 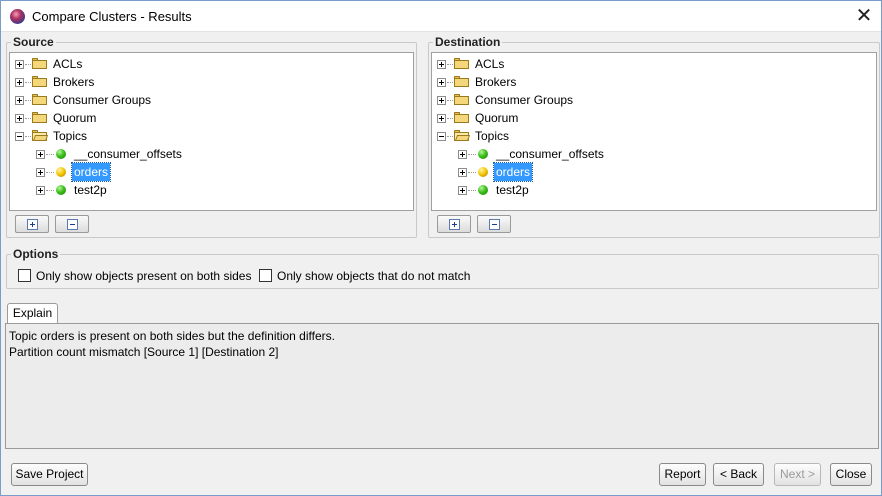 I want to click on options-group-label: Options, so click(x=36, y=254).